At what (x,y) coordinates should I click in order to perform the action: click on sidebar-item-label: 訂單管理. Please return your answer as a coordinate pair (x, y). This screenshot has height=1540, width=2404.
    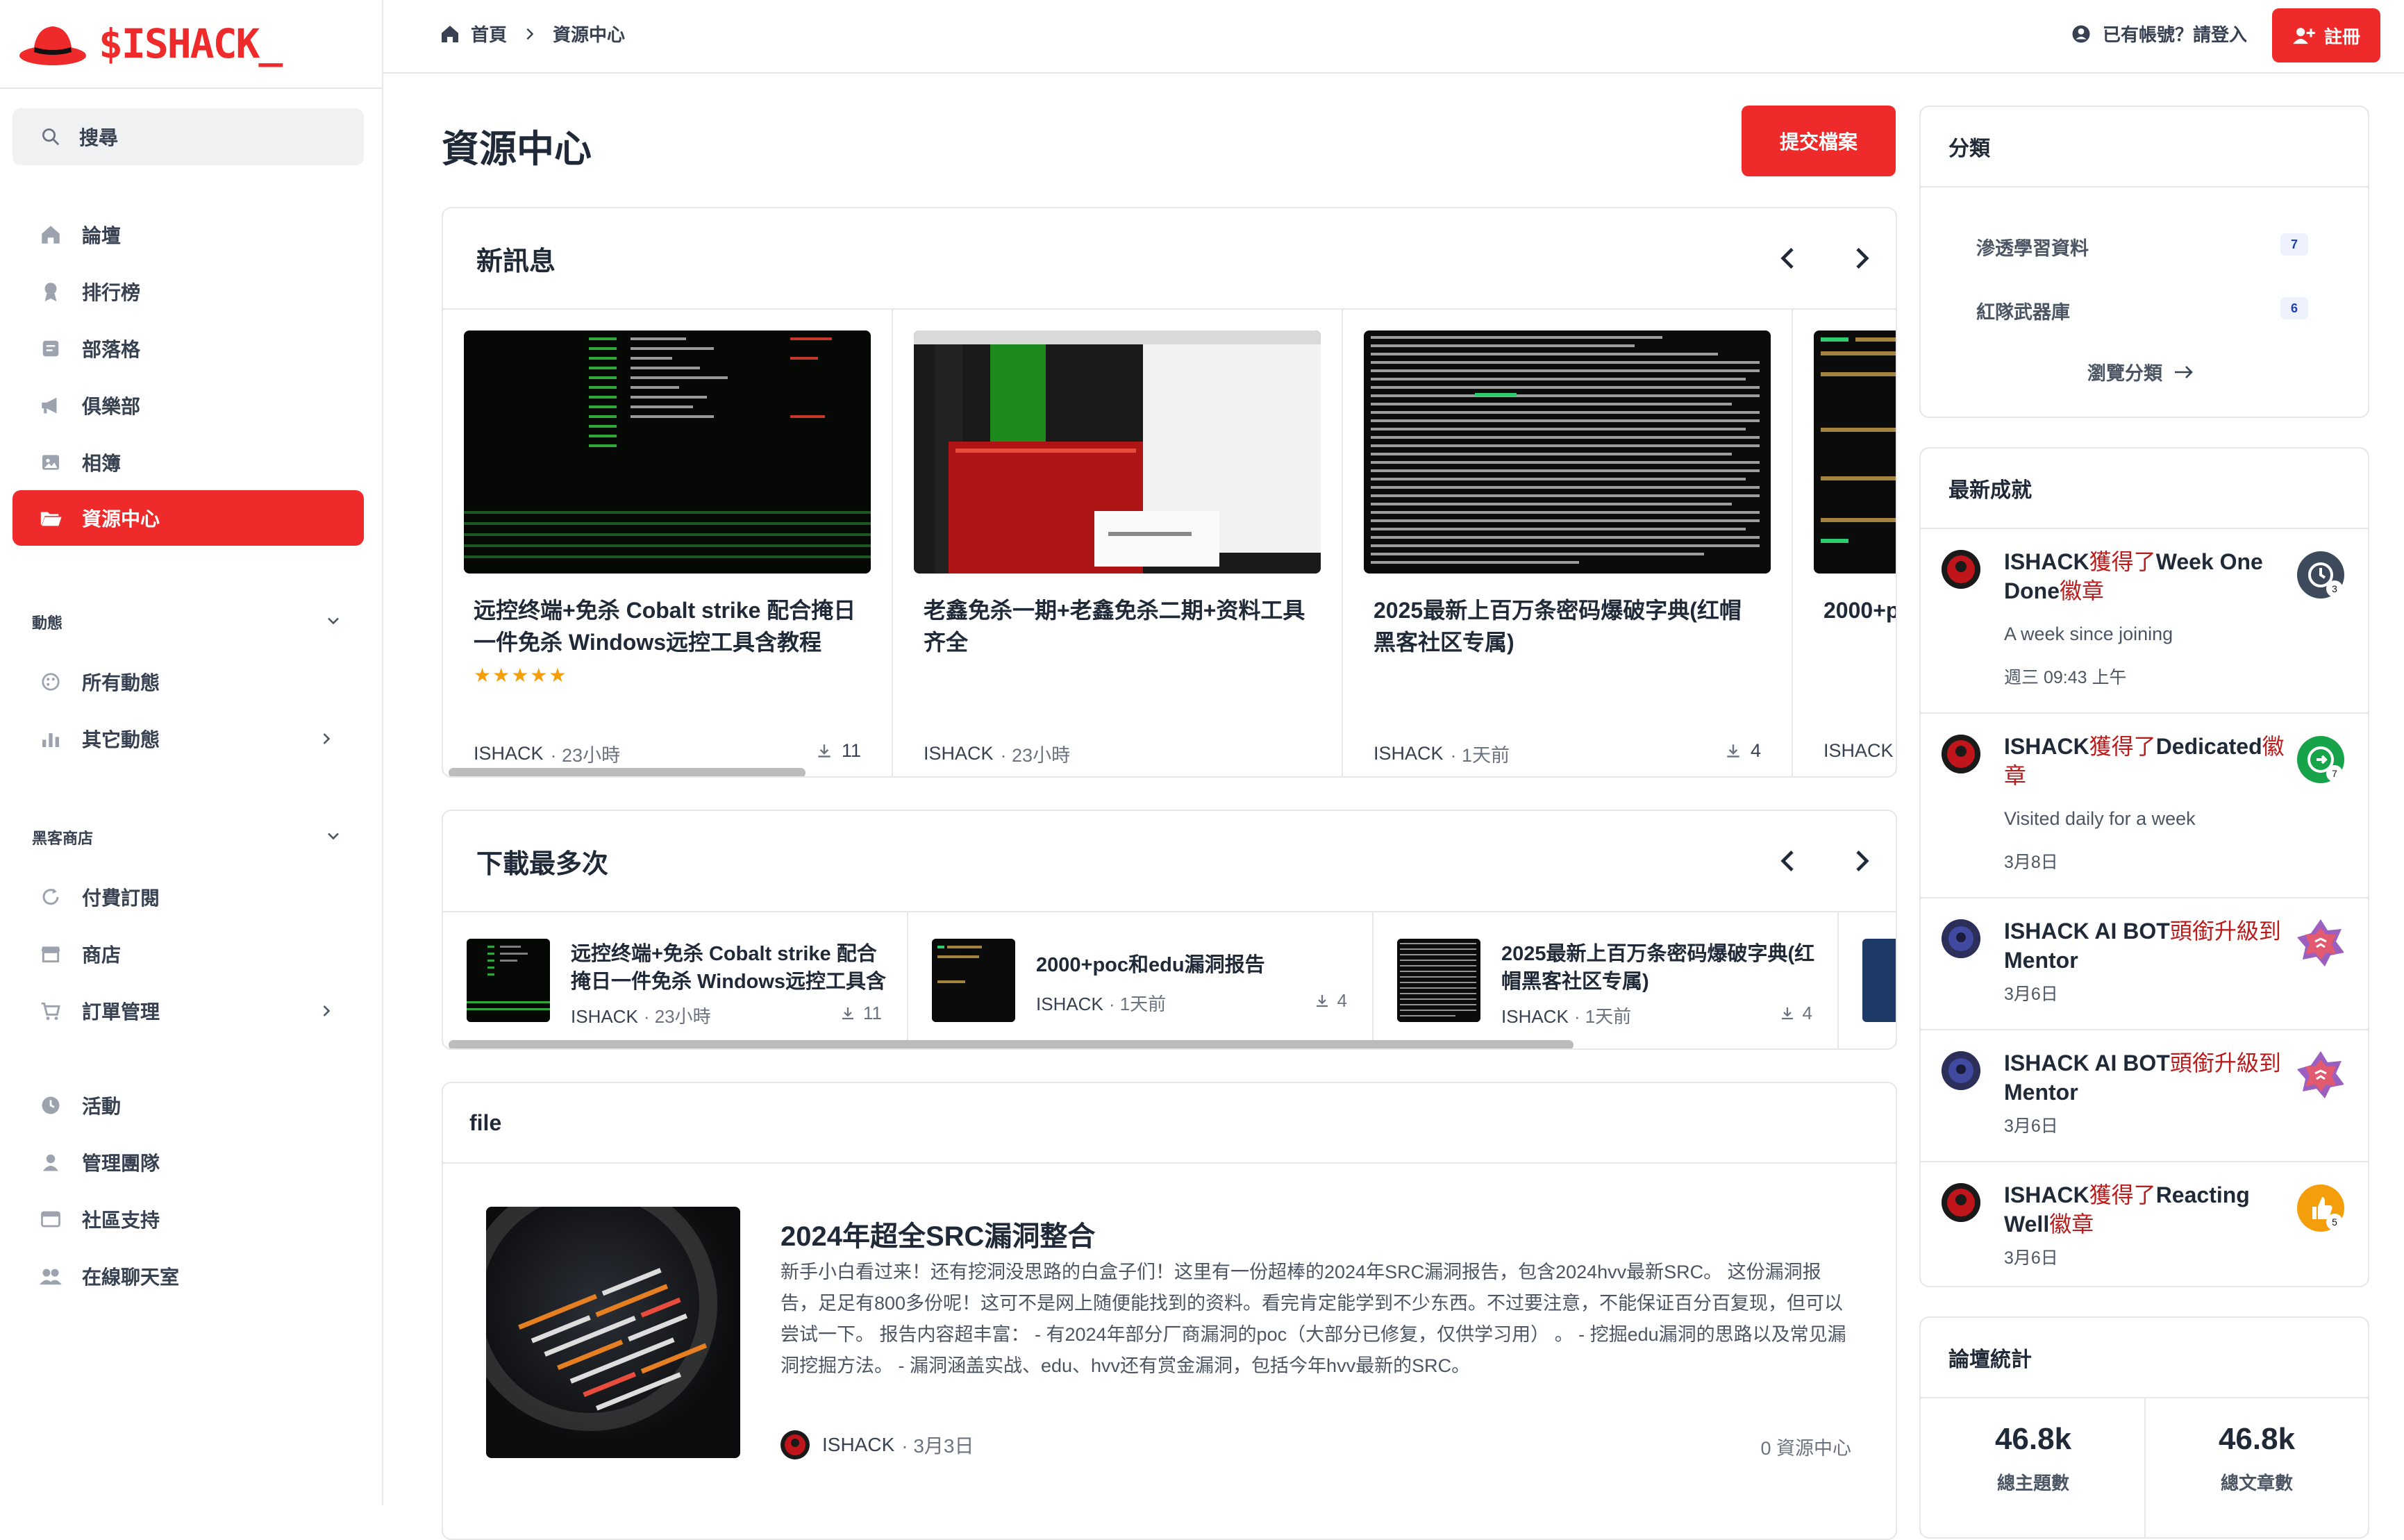
    Looking at the image, I should click on (121, 1012).